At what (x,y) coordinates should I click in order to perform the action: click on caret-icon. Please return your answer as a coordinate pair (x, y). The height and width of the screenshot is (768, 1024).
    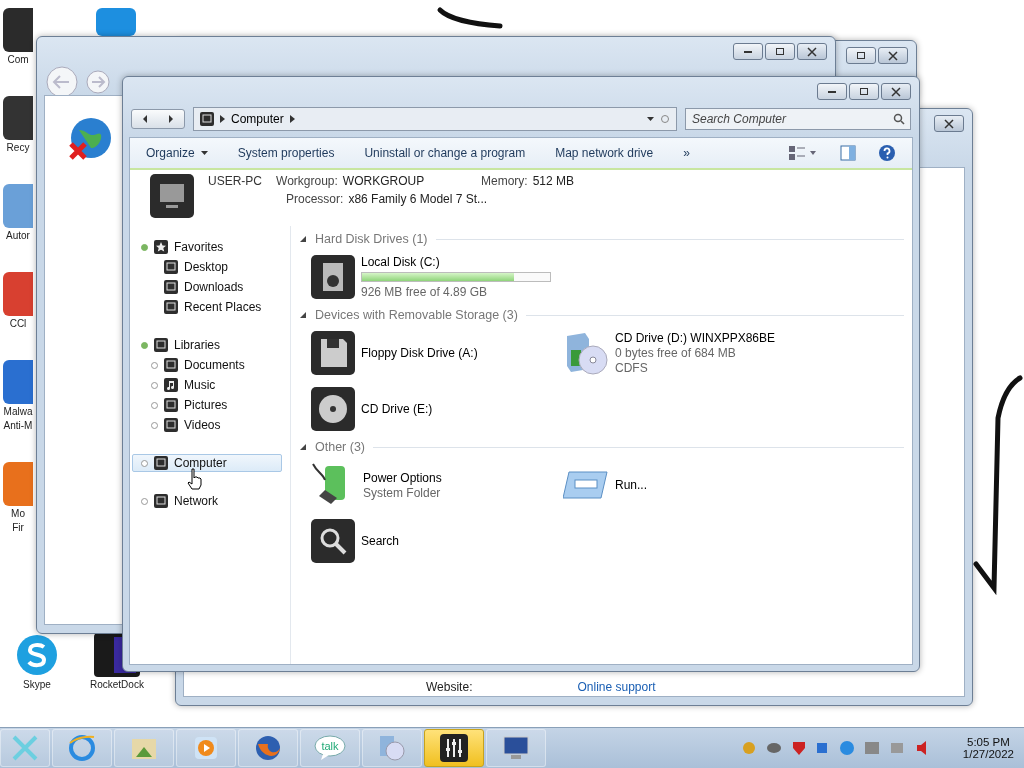
    Looking at the image, I should click on (650, 119).